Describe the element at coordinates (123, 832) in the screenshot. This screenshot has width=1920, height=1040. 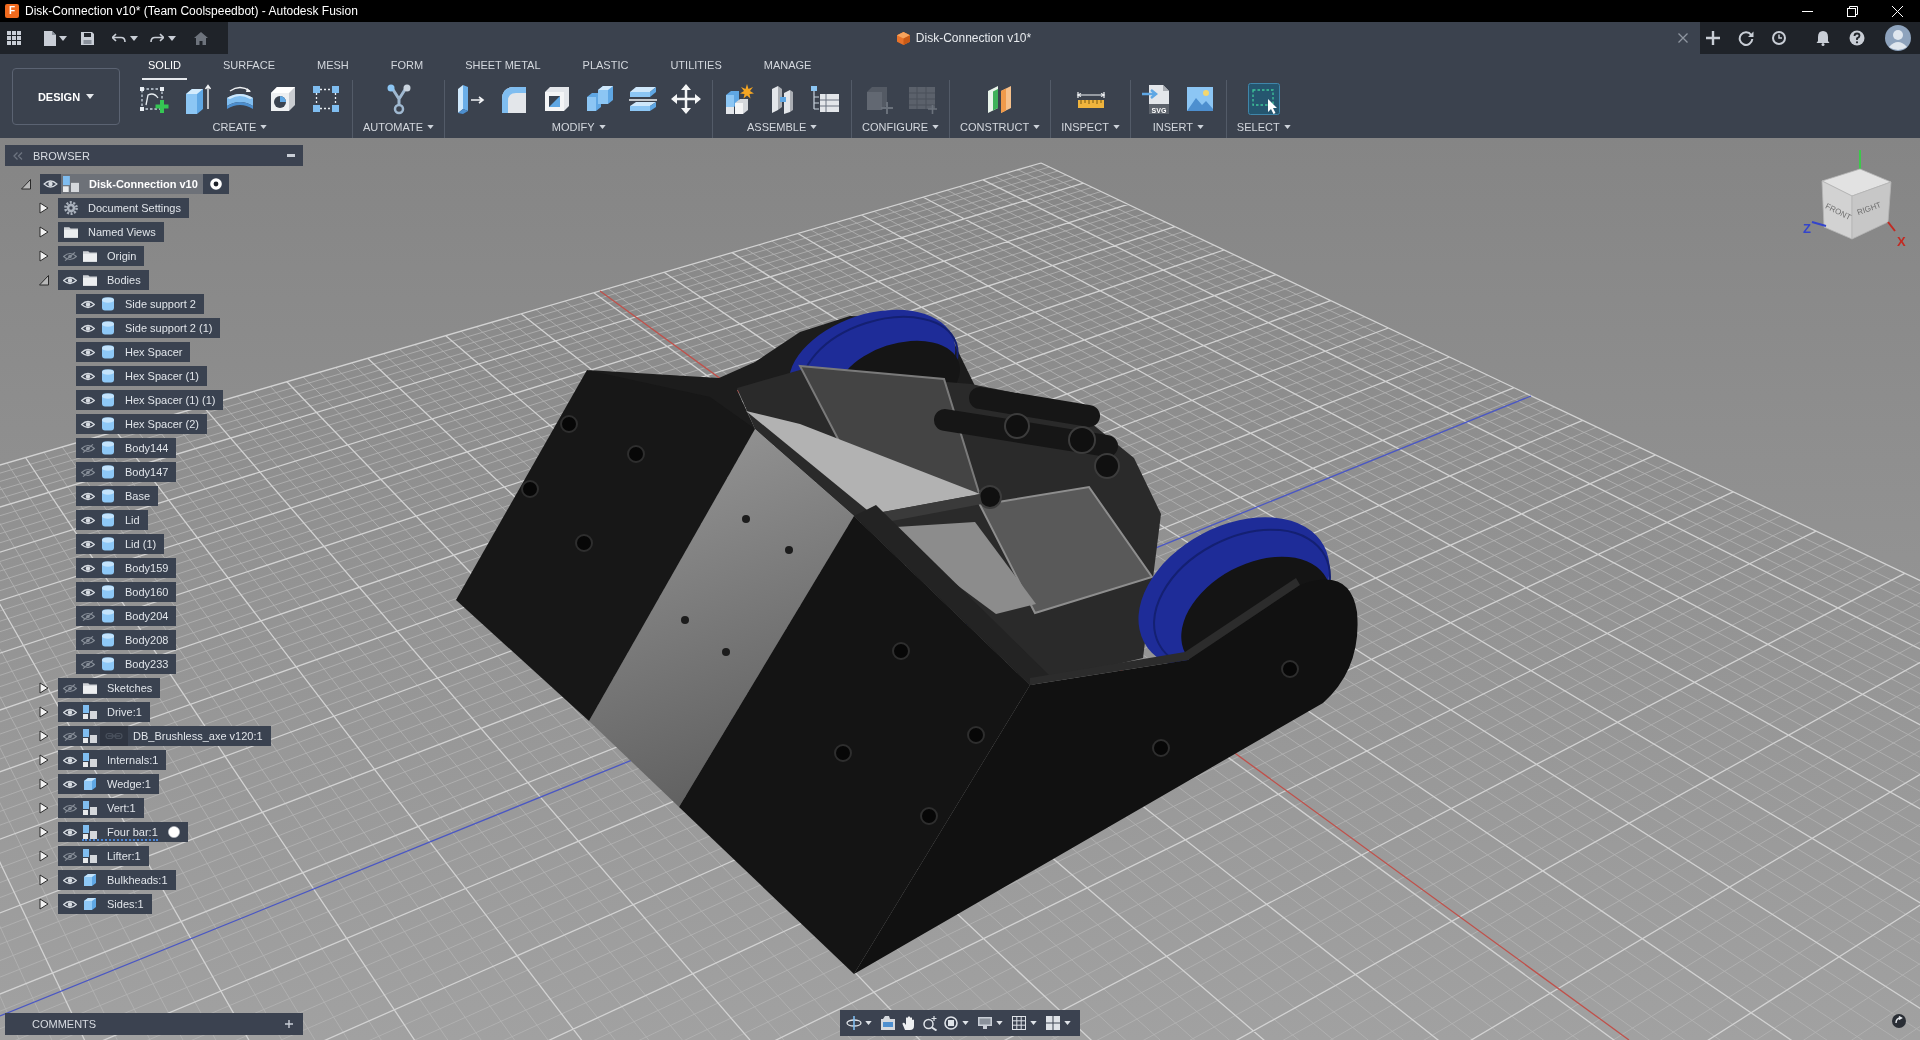
I see `tree-item: Four bar:1` at that location.